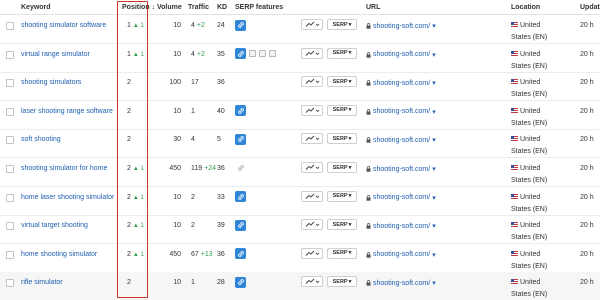 This screenshot has width=600, height=300. Describe the element at coordinates (42, 282) in the screenshot. I see `keyword-link: rifle simulator` at that location.